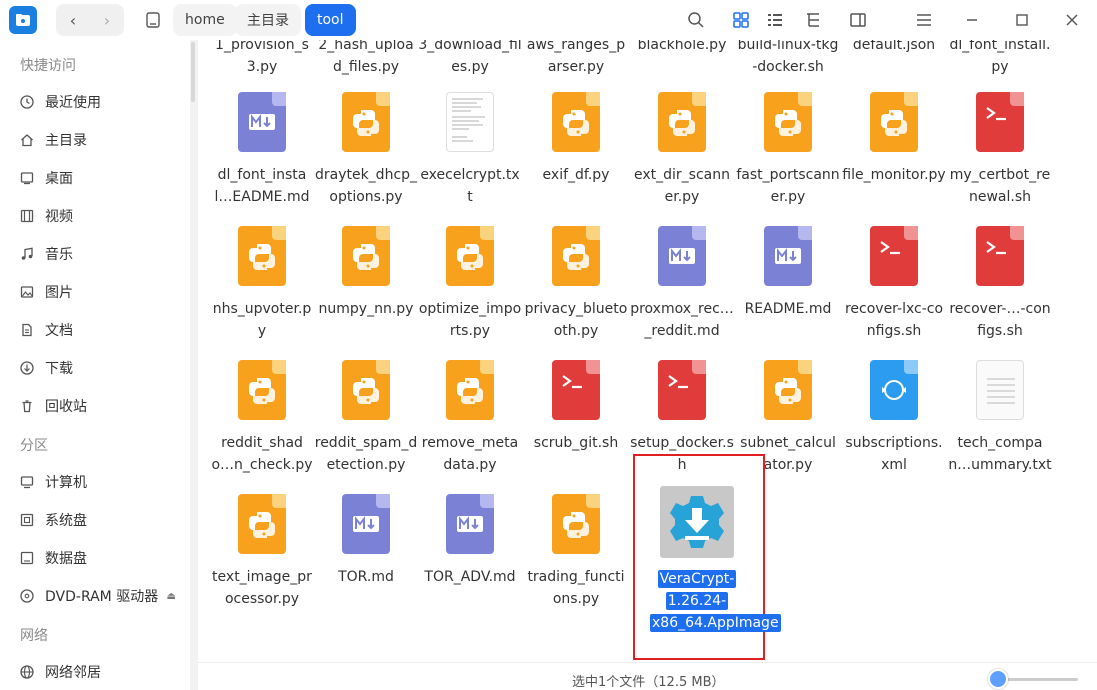 The height and width of the screenshot is (690, 1097). I want to click on breadcrumb-device-button, so click(153, 20).